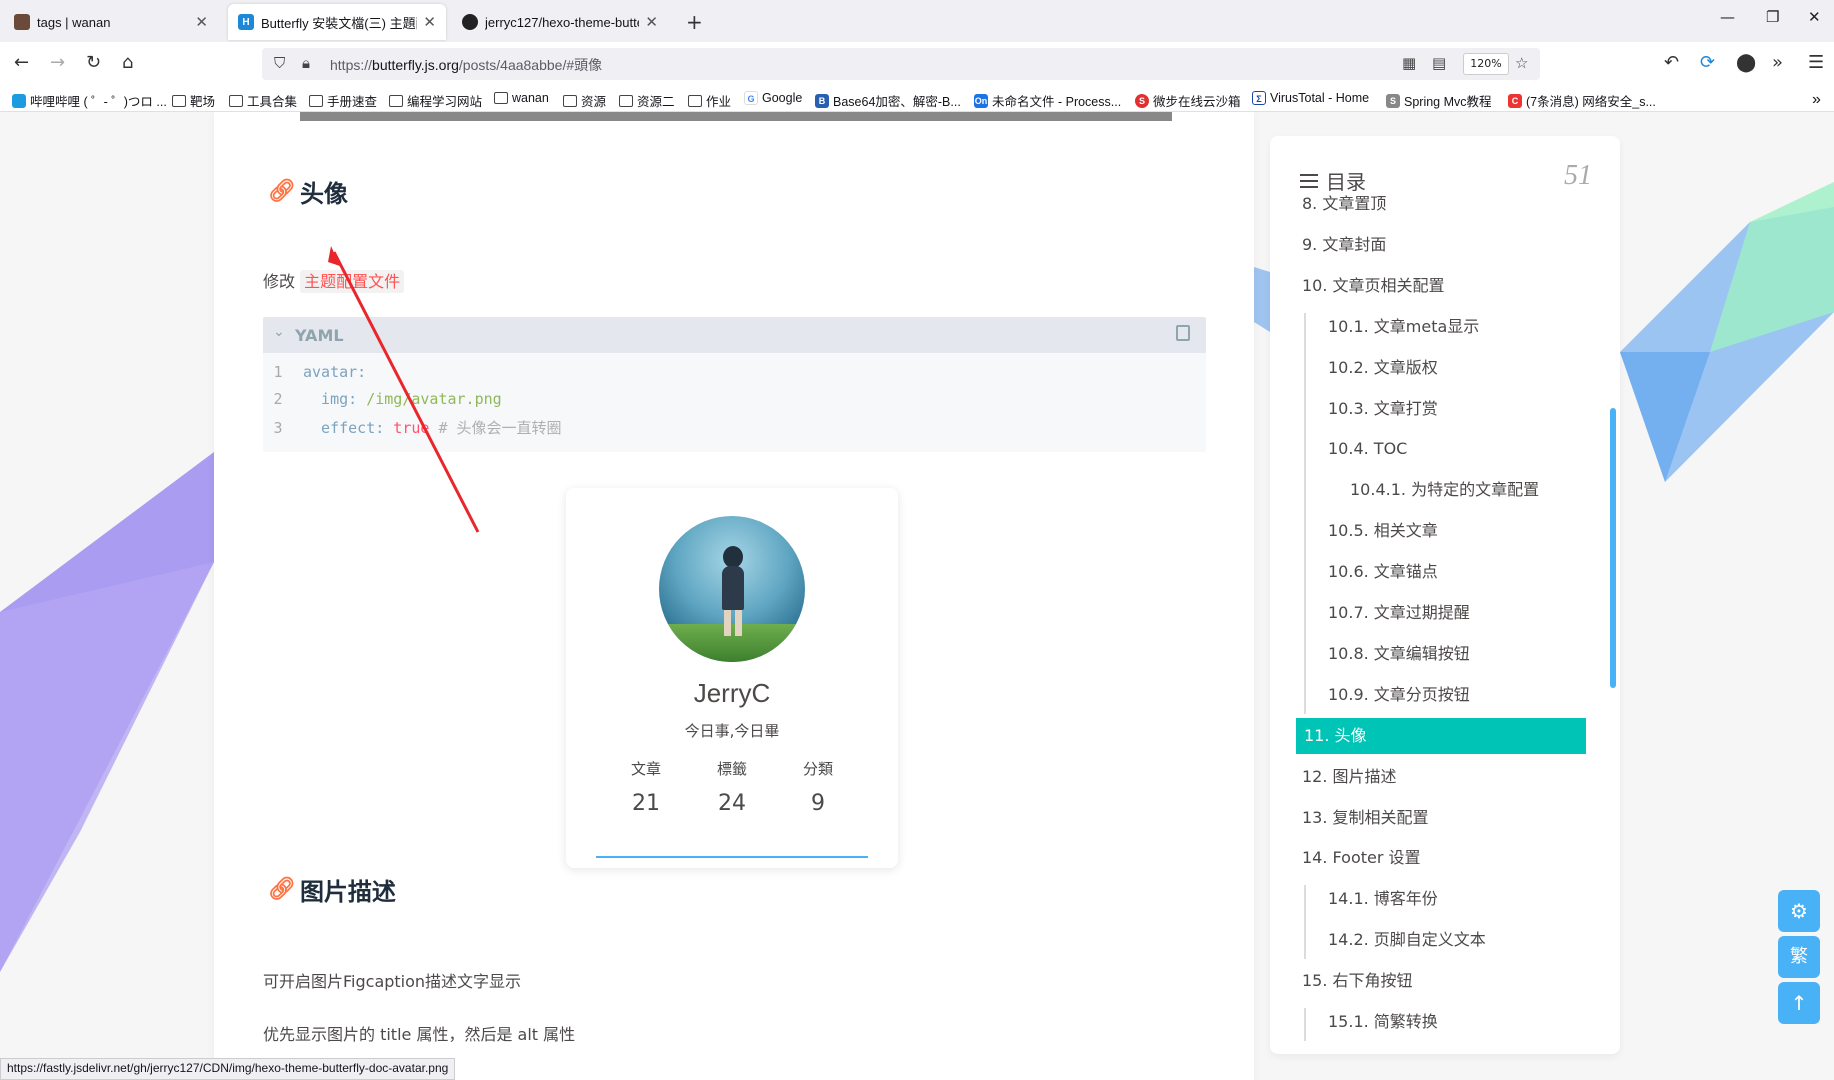 The width and height of the screenshot is (1834, 1080). Describe the element at coordinates (1320, 98) in the screenshot. I see `bookmark-label: VirusTotal - Home` at that location.